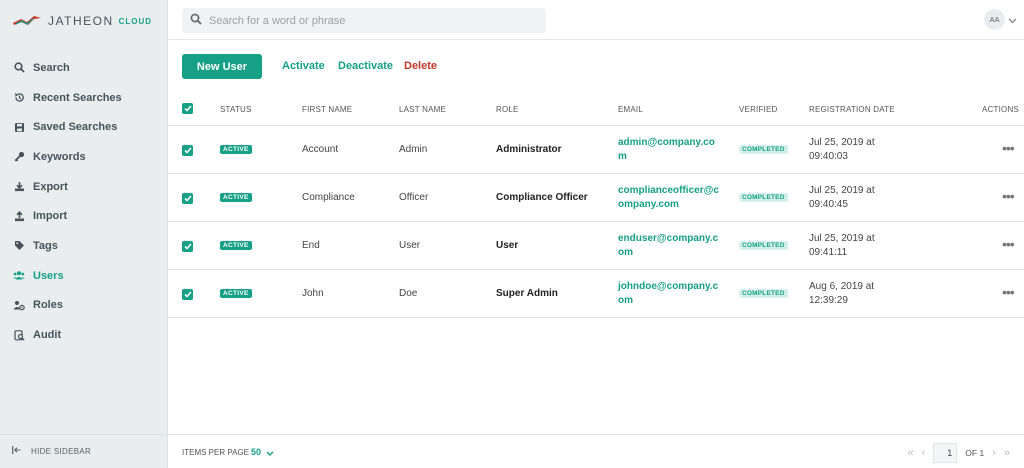  I want to click on registration-date: Jul 25, 2019 at 09:40:03, so click(842, 149).